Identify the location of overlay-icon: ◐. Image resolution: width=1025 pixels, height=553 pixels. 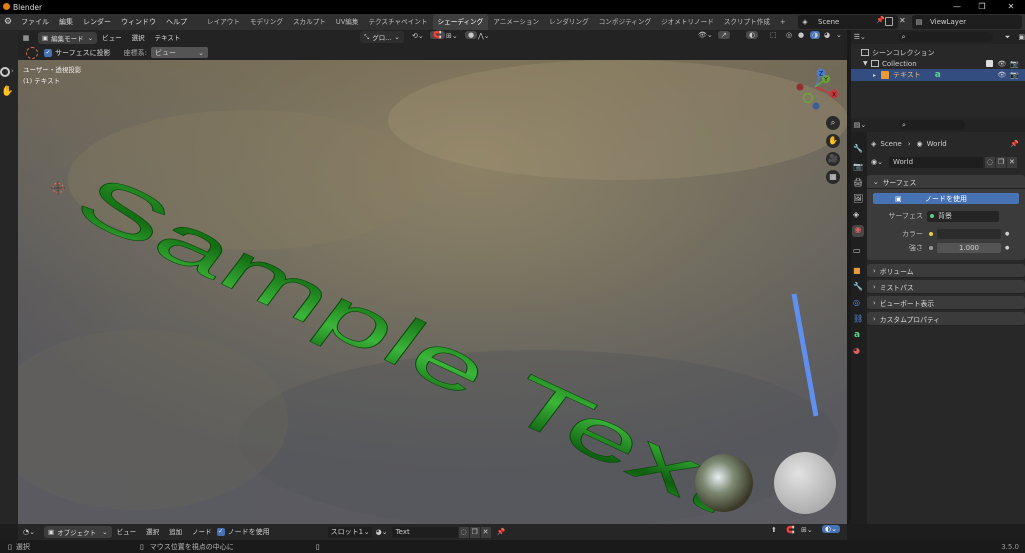
(752, 35).